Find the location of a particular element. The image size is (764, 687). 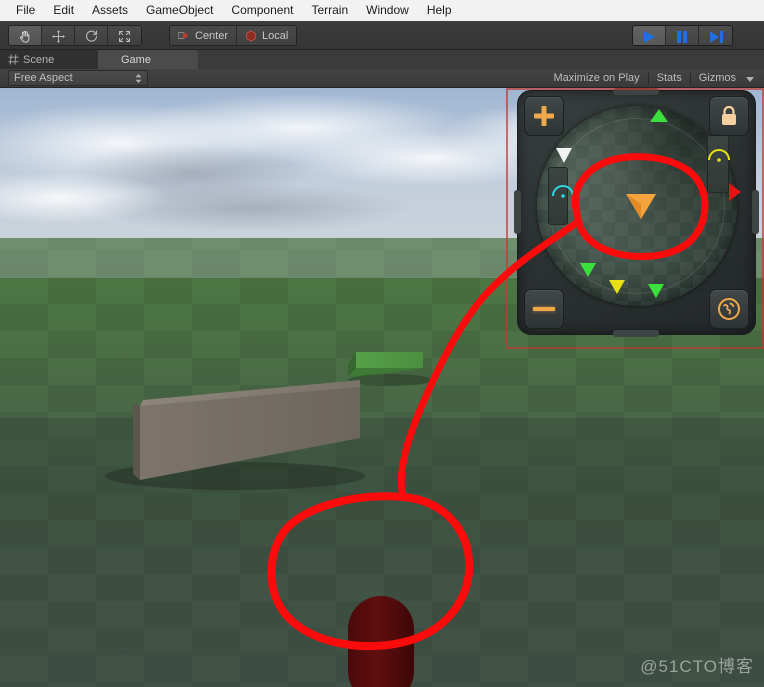

plus-icon is located at coordinates (544, 116).